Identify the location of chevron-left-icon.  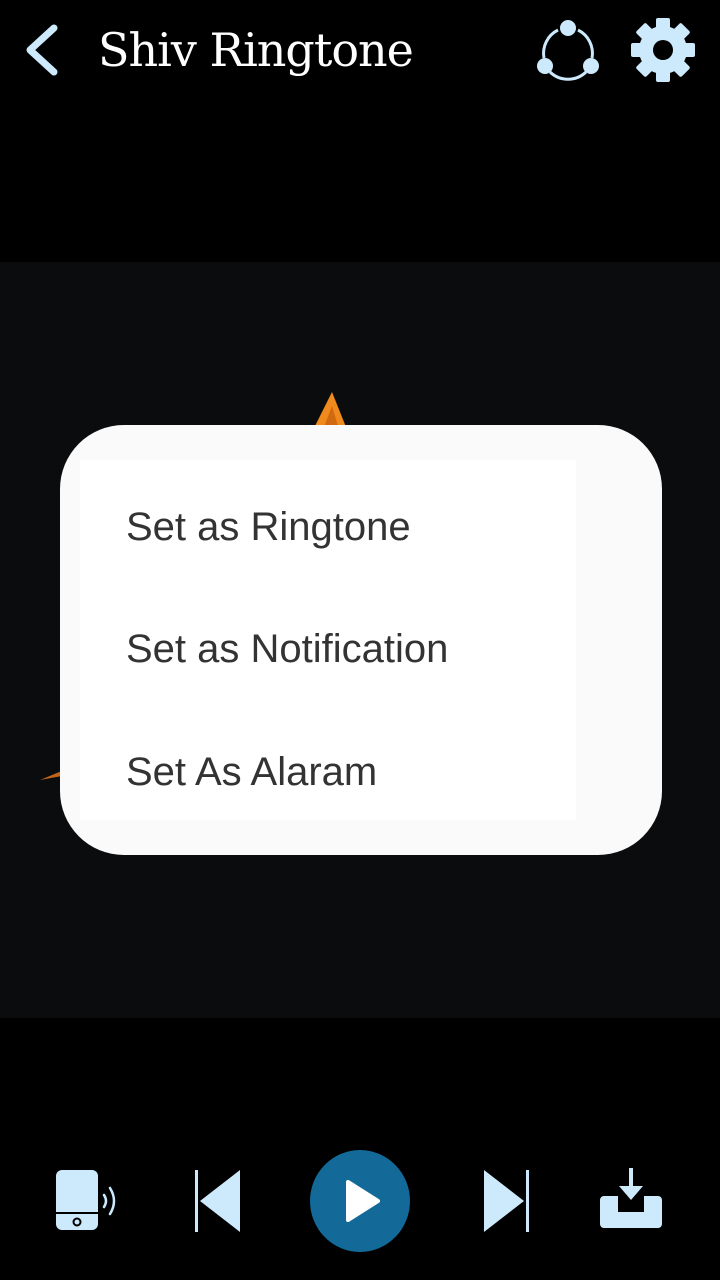
(42, 50).